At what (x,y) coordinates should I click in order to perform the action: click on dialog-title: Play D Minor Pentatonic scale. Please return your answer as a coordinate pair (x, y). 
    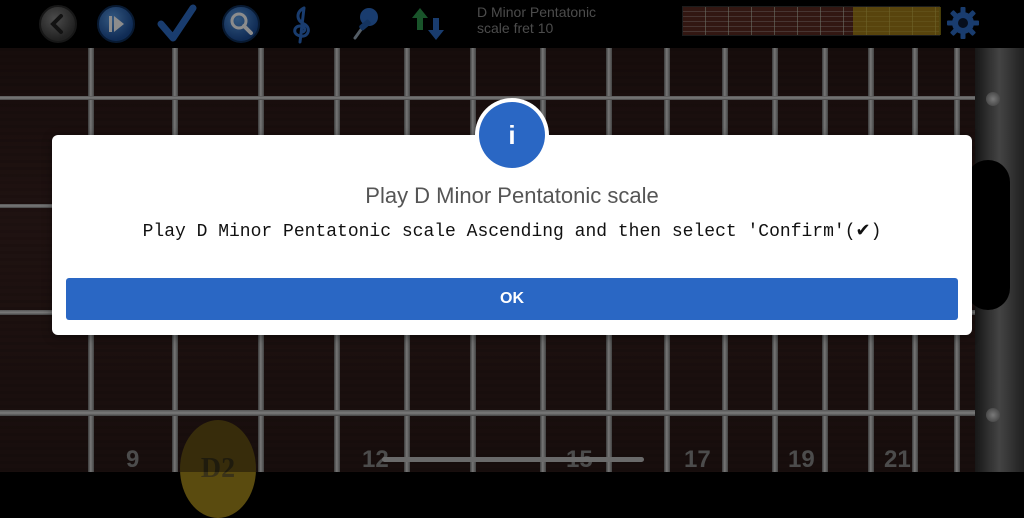
    Looking at the image, I should click on (512, 195).